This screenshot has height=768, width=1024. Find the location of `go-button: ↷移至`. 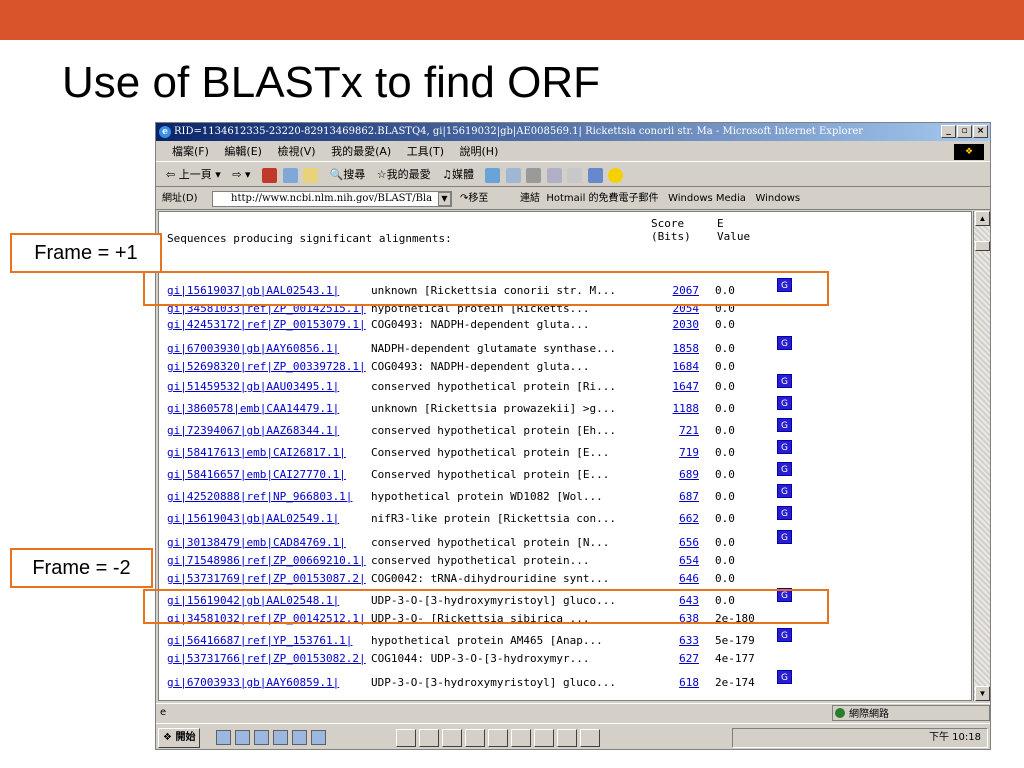

go-button: ↷移至 is located at coordinates (474, 199).